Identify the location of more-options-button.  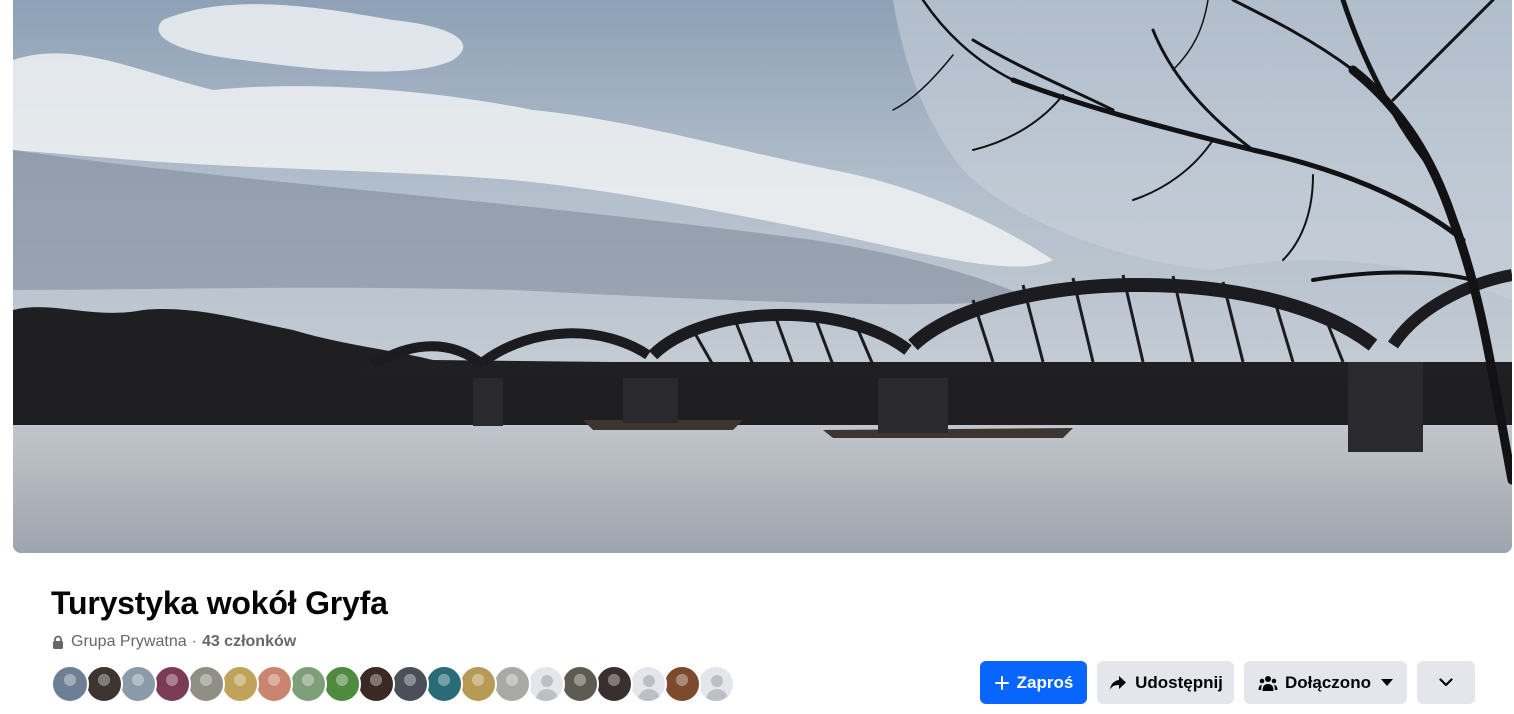
(1446, 682).